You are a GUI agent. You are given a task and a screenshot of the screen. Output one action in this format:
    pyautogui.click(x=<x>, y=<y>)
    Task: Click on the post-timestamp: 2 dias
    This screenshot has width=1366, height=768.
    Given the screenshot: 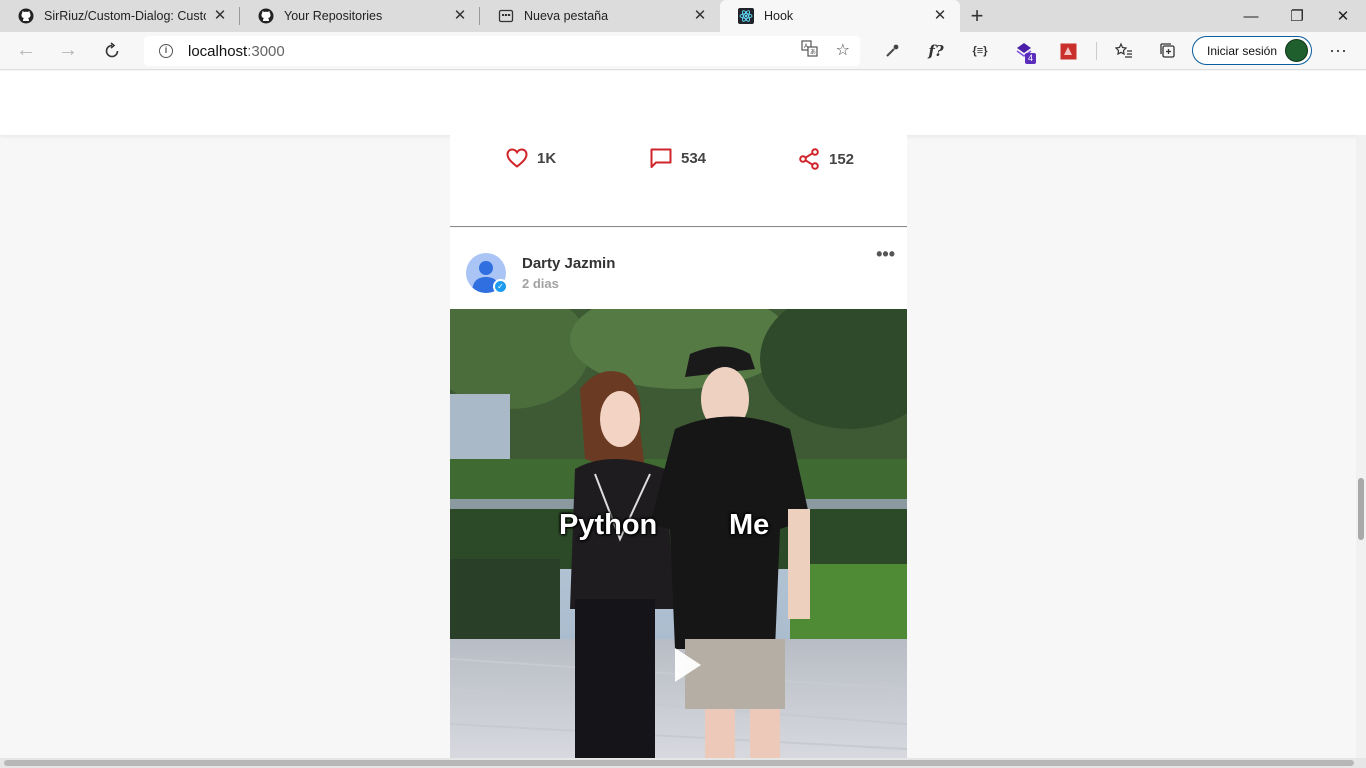 What is the action you would take?
    pyautogui.click(x=540, y=283)
    